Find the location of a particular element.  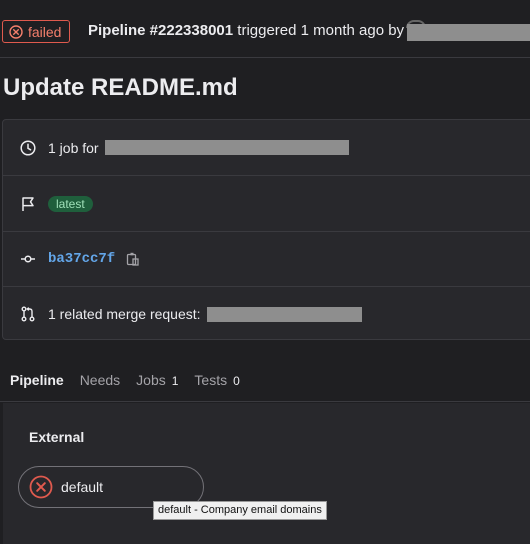

jobs-row: 1 job for is located at coordinates (266, 148).